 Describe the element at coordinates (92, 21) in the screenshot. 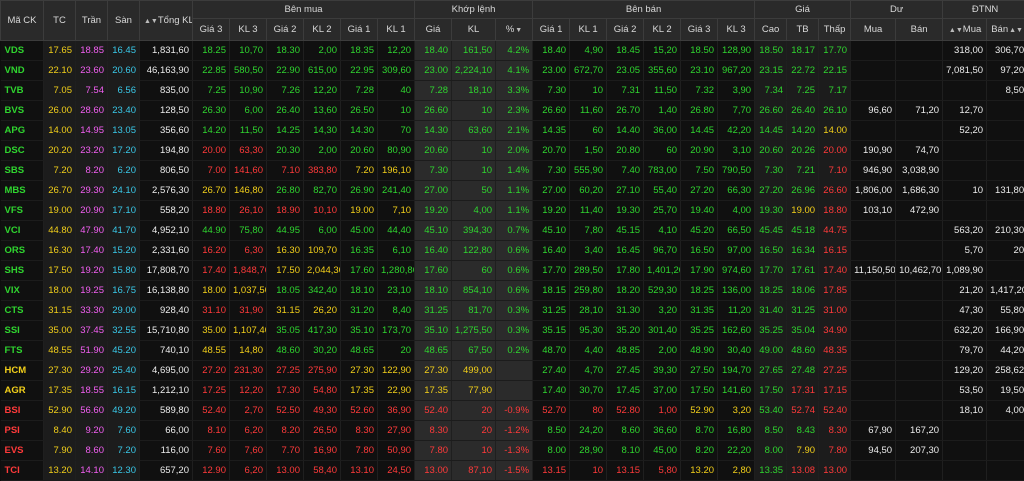

I see `col-ceiling-header: Trần` at that location.